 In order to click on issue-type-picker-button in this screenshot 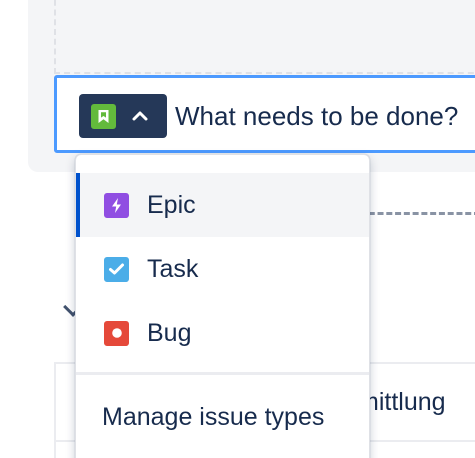, I will do `click(123, 116)`.